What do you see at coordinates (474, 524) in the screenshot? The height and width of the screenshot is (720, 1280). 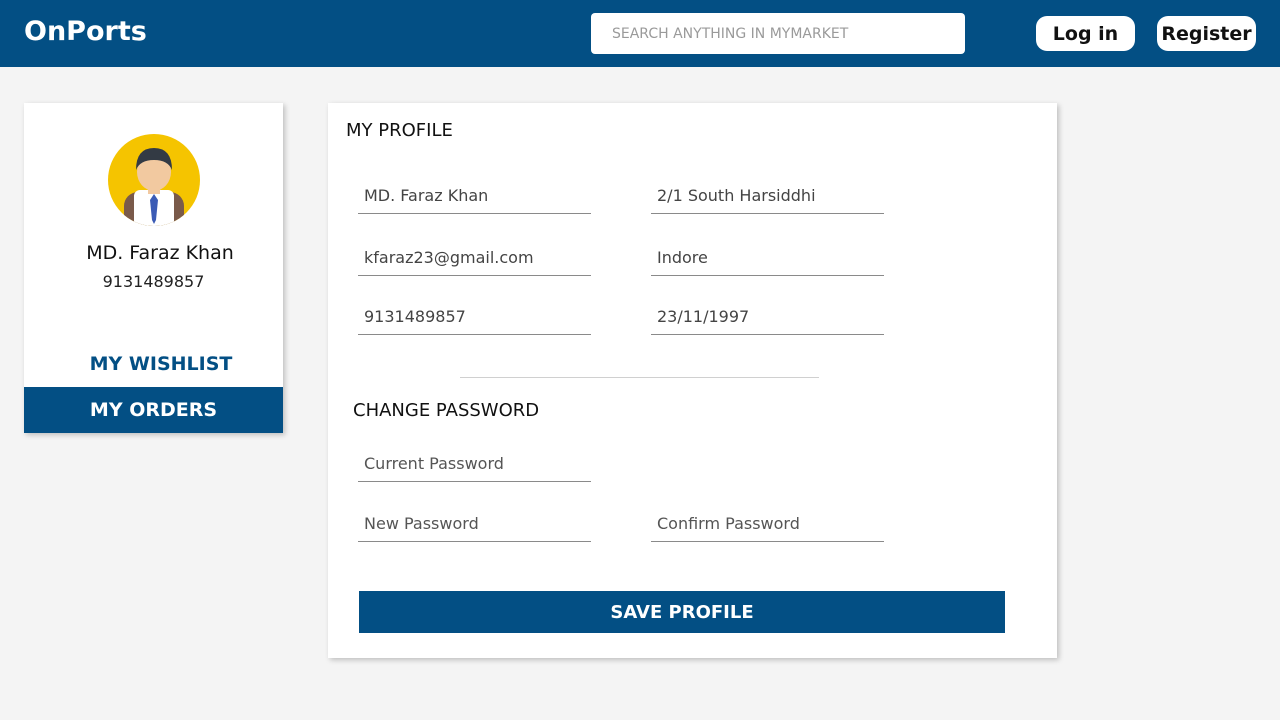 I see `new-password-field` at bounding box center [474, 524].